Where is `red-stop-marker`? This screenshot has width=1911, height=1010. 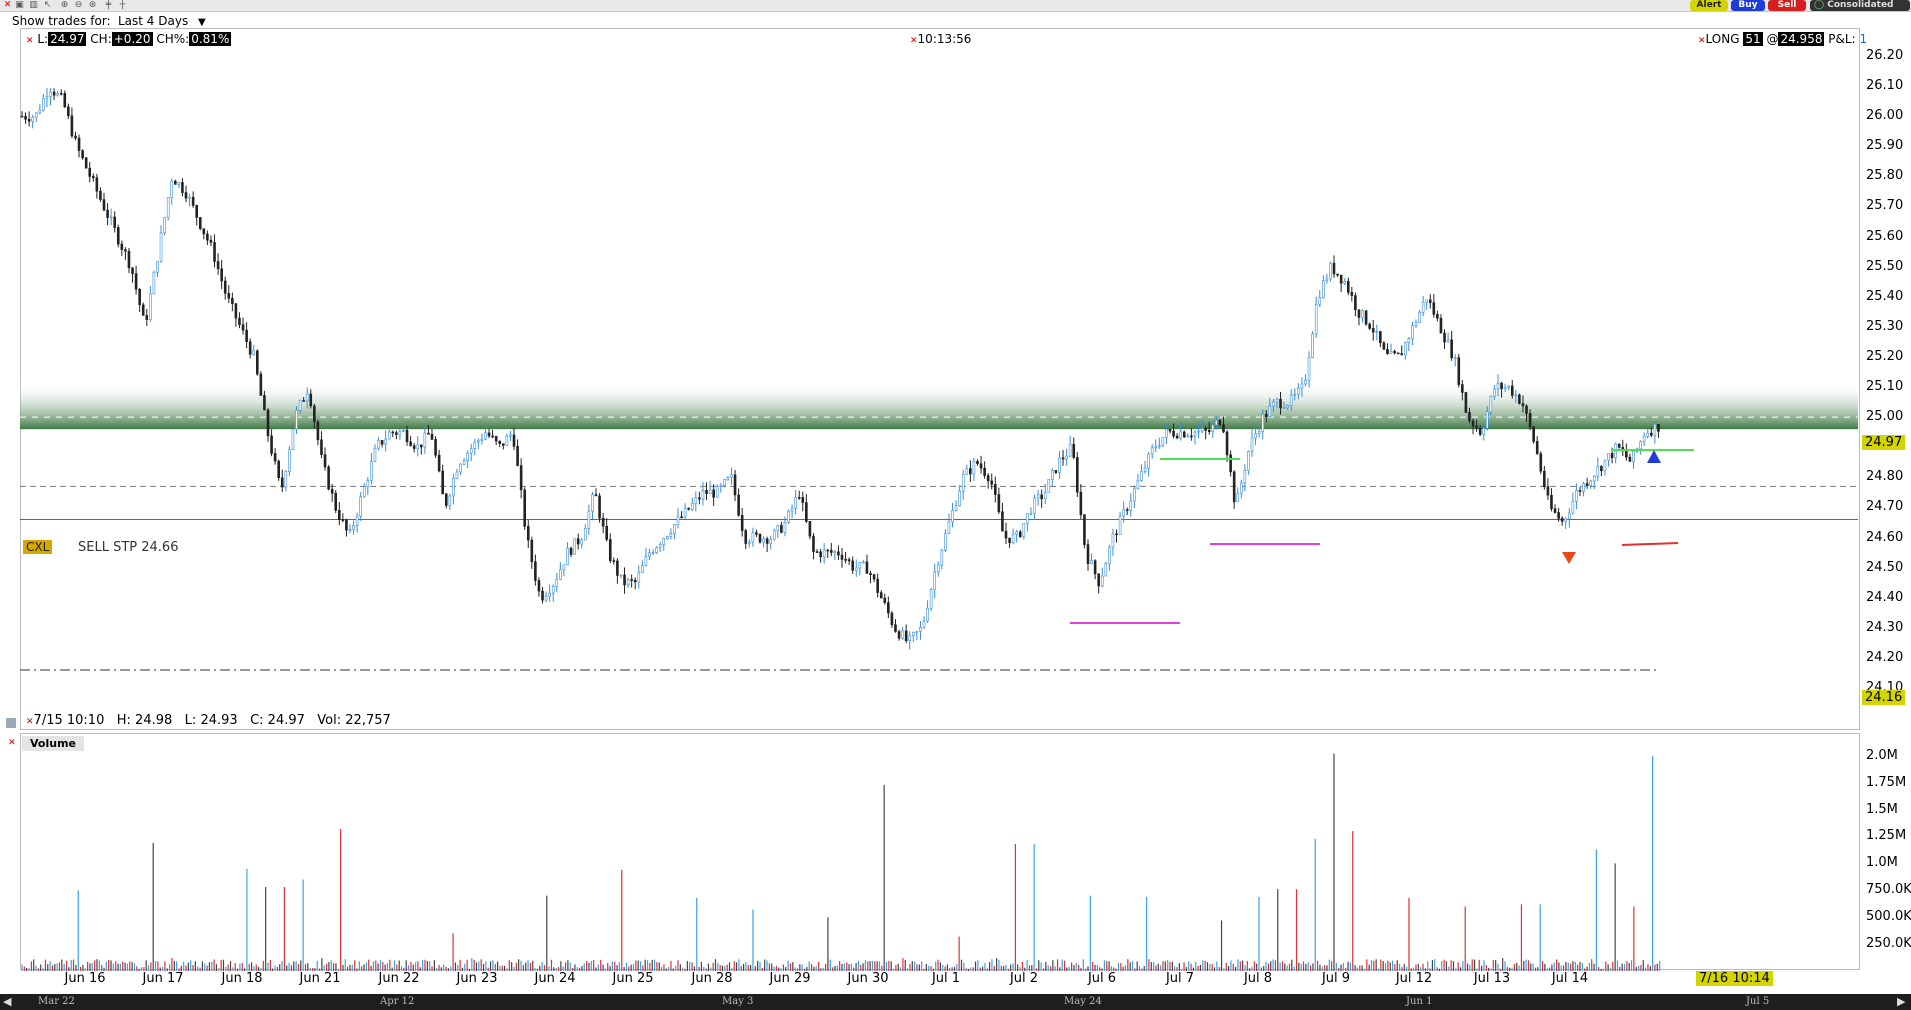 red-stop-marker is located at coordinates (1650, 544).